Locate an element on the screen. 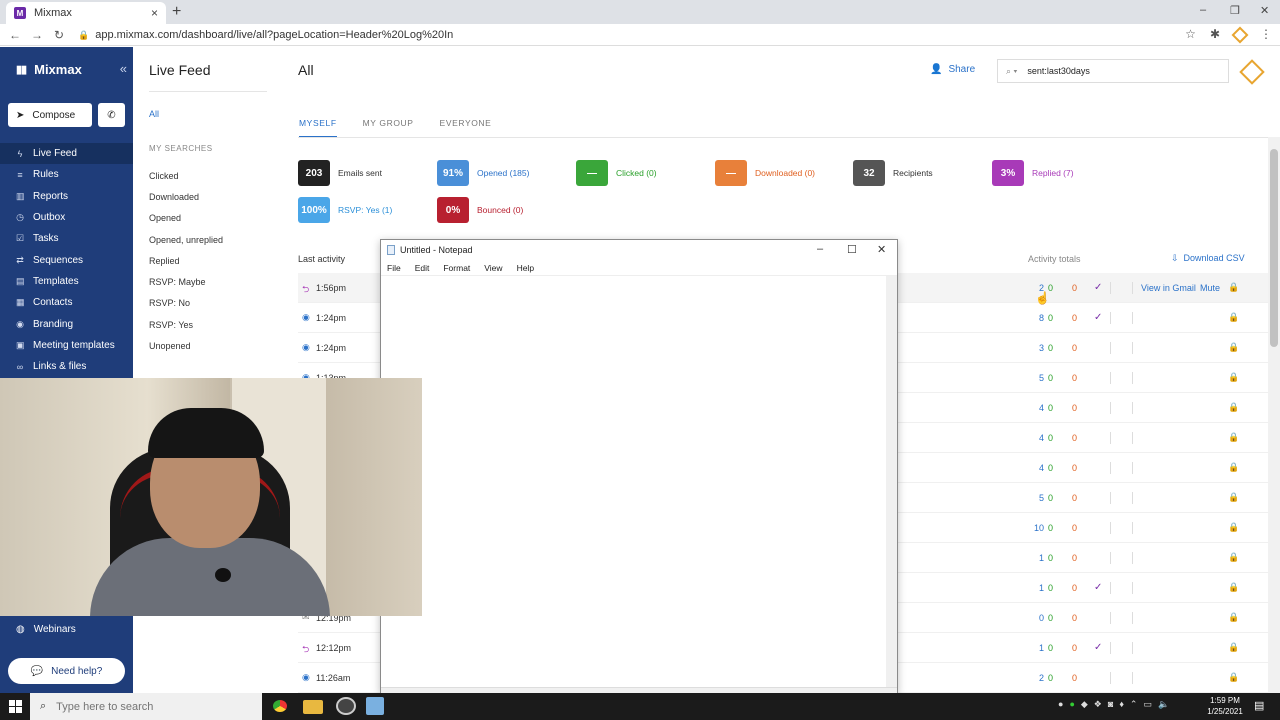 This screenshot has height=720, width=1280. mixmax-extension-icon is located at coordinates (1240, 35).